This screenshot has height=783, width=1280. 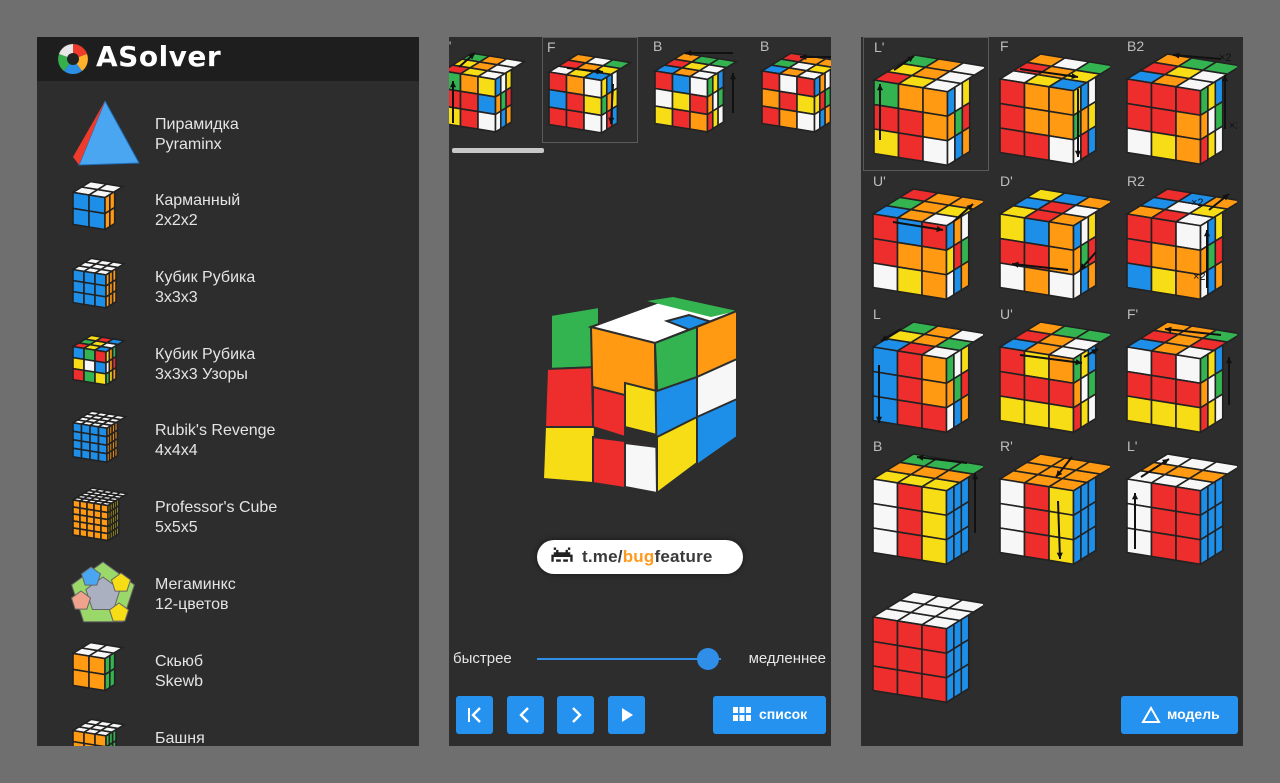 What do you see at coordinates (180, 738) in the screenshot?
I see `puzzle-name: Башня` at bounding box center [180, 738].